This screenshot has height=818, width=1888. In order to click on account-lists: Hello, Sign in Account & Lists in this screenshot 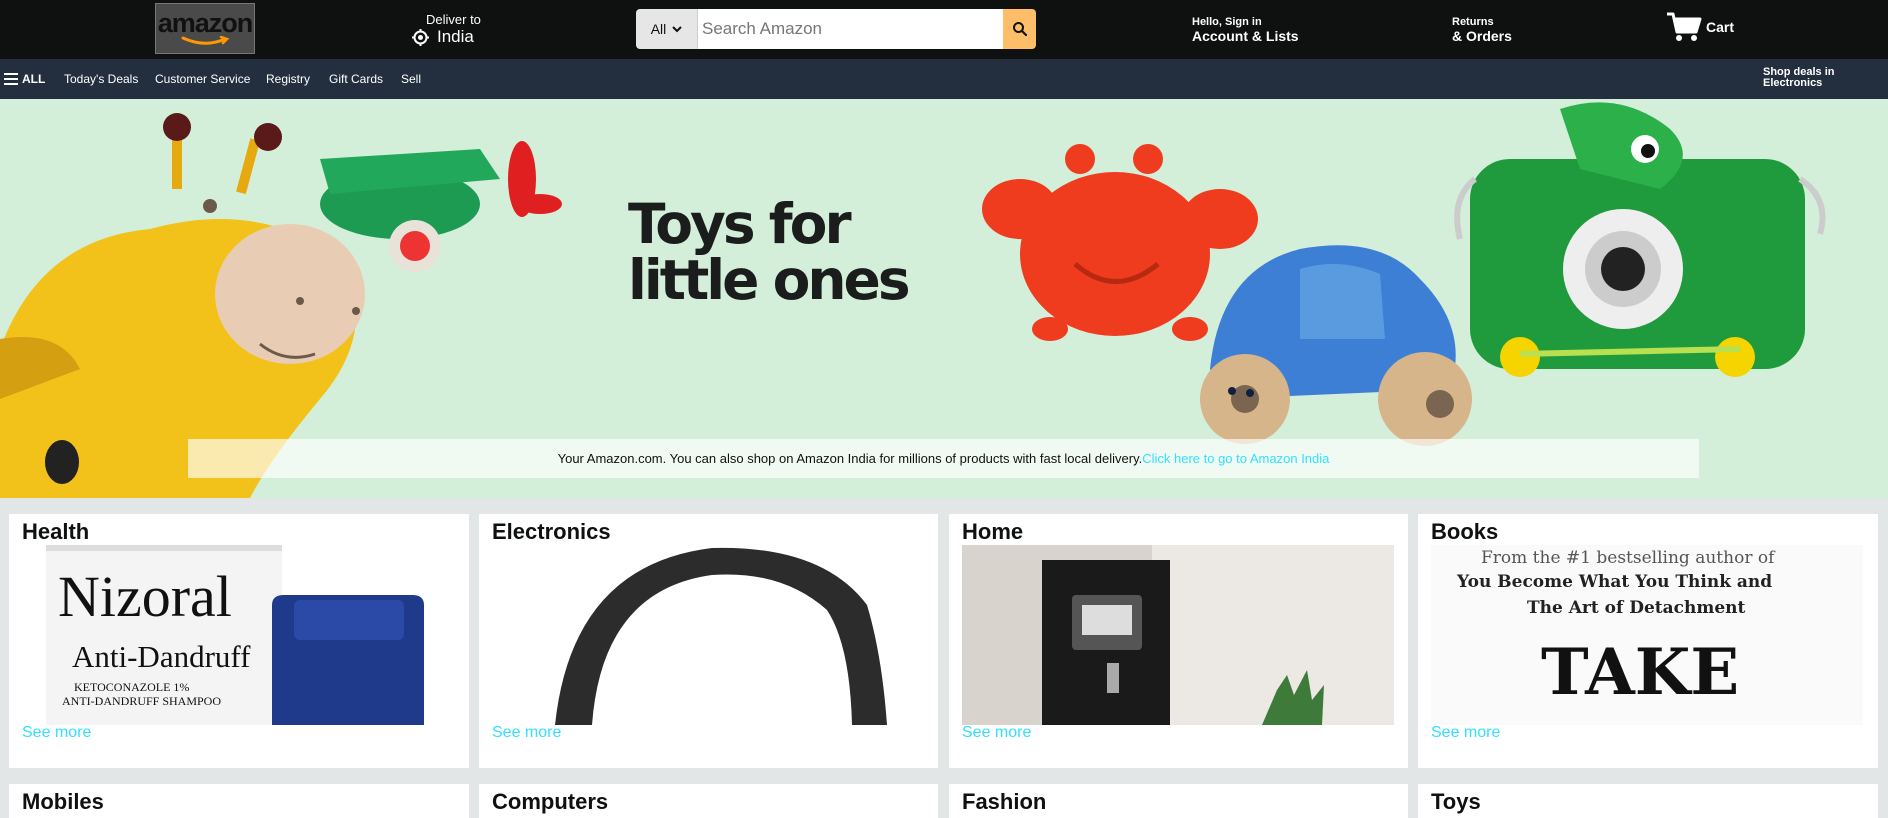, I will do `click(1245, 30)`.